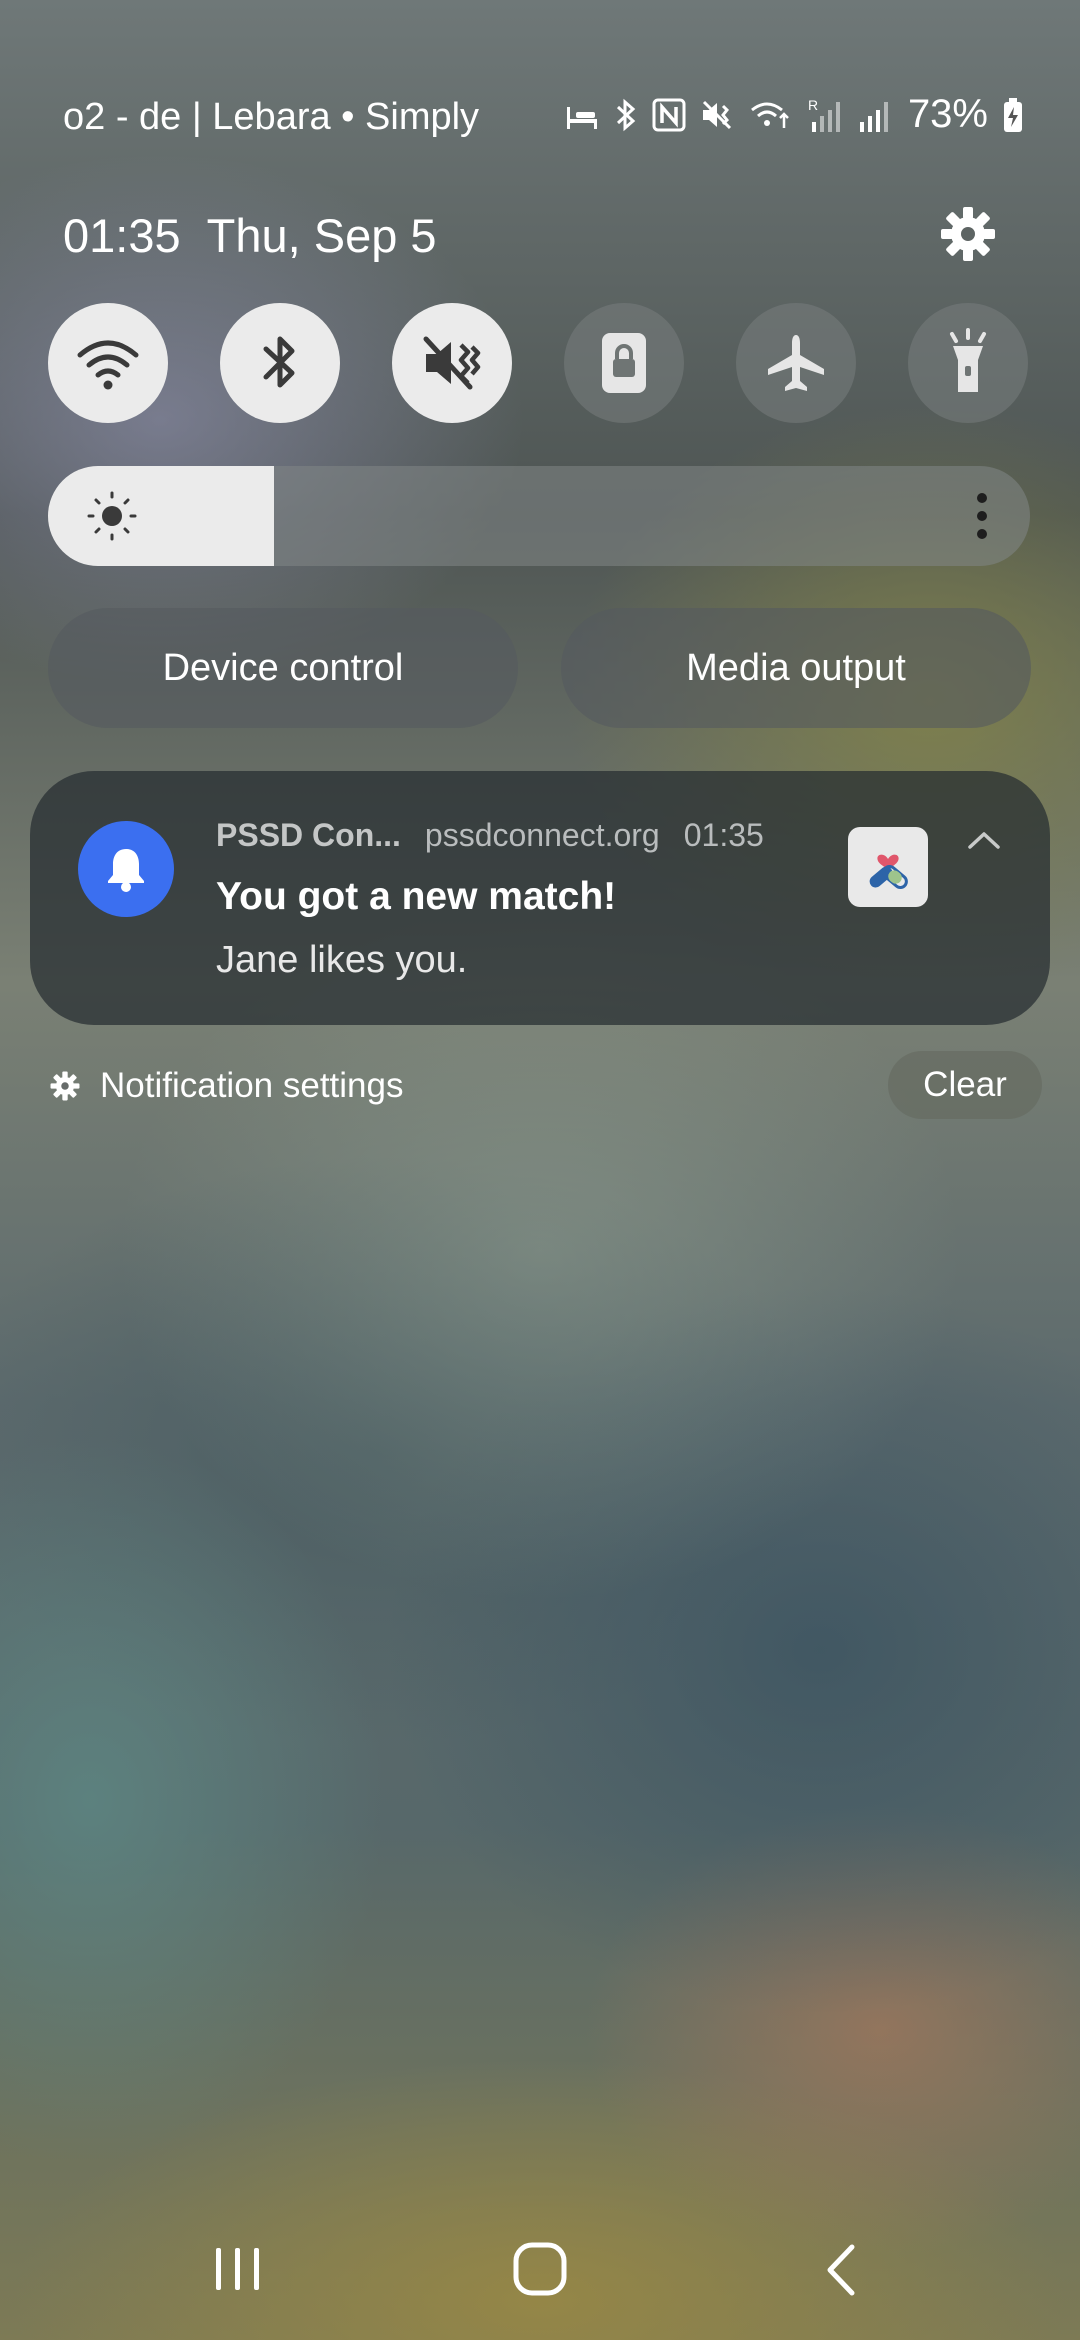 The image size is (1080, 2340). I want to click on bell-icon, so click(126, 870).